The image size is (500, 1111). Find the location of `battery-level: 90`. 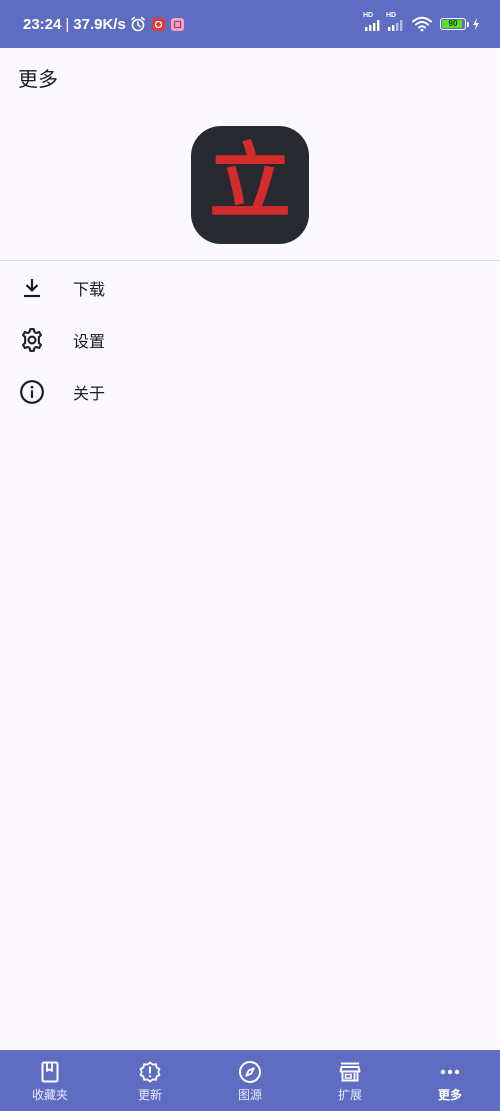

battery-level: 90 is located at coordinates (453, 23).